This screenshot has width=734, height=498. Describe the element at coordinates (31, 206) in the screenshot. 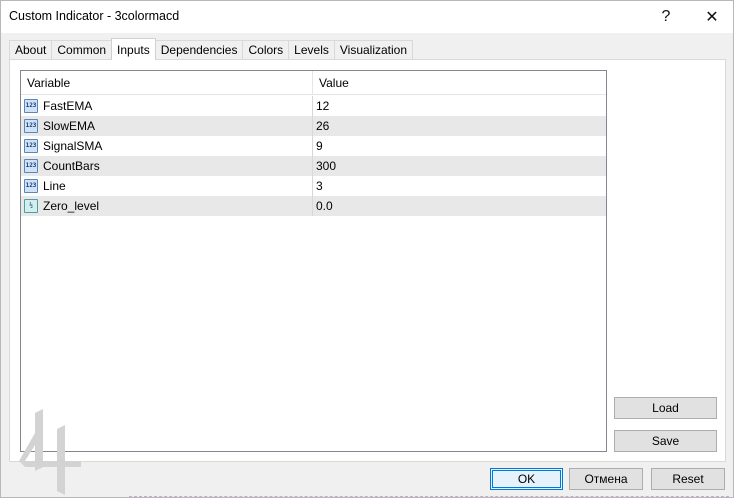

I see `double-icon: ½` at that location.